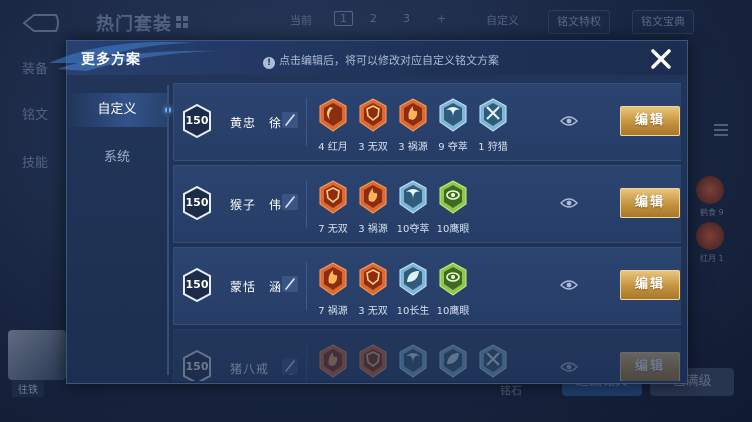 The height and width of the screenshot is (422, 752). What do you see at coordinates (373, 18) in the screenshot?
I see `pager-page-2: 2` at bounding box center [373, 18].